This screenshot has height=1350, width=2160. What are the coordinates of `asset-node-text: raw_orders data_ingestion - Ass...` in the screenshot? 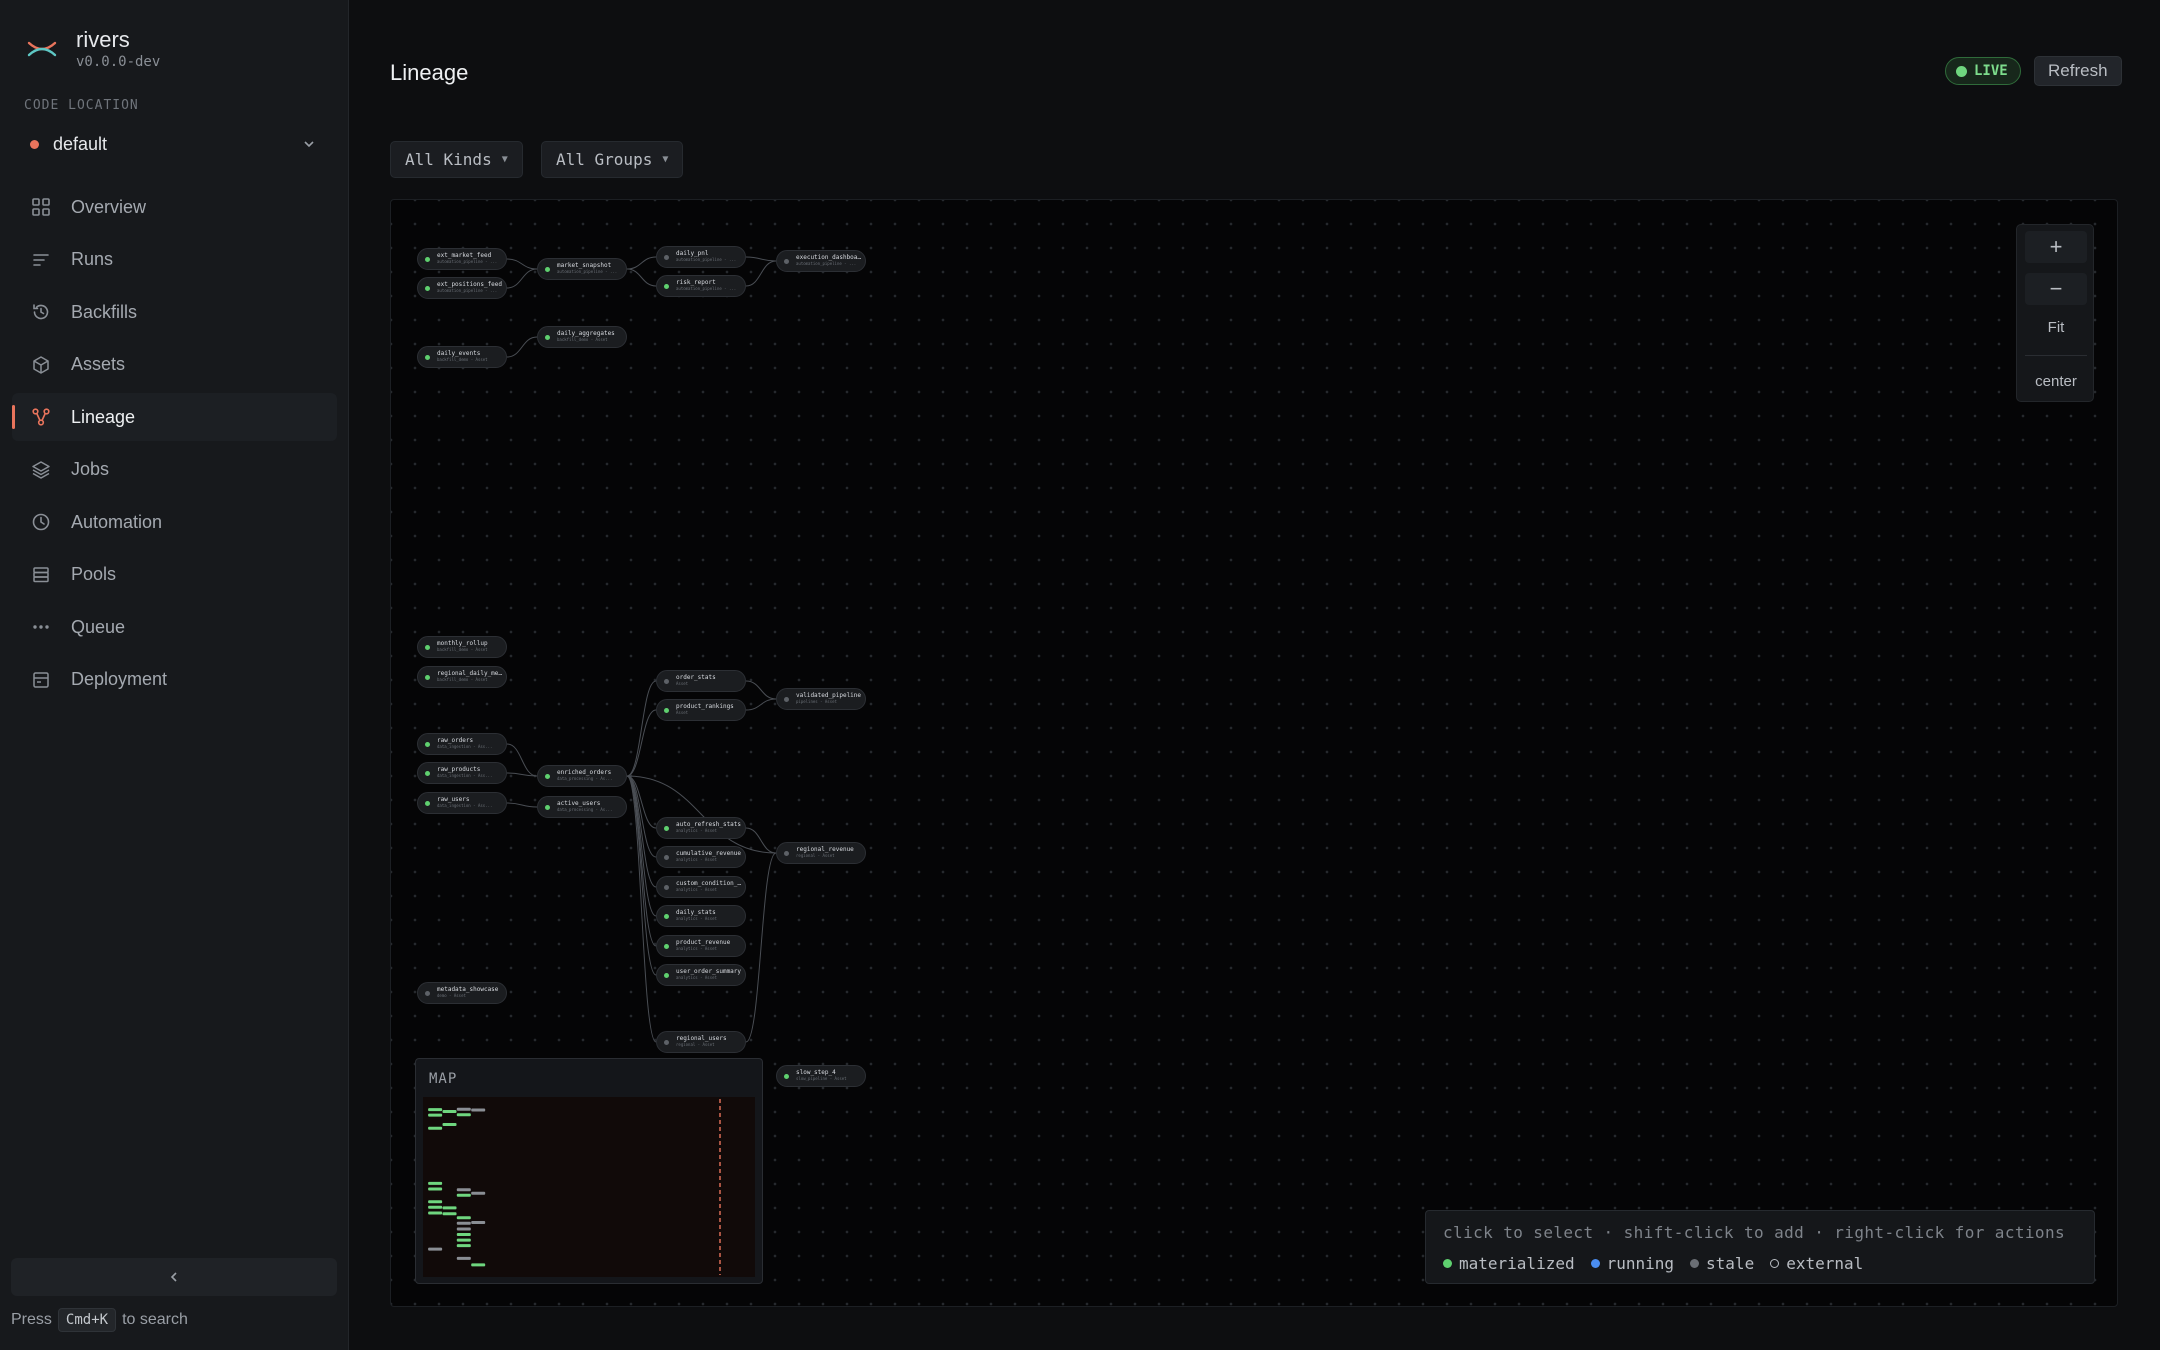 It's located at (464, 744).